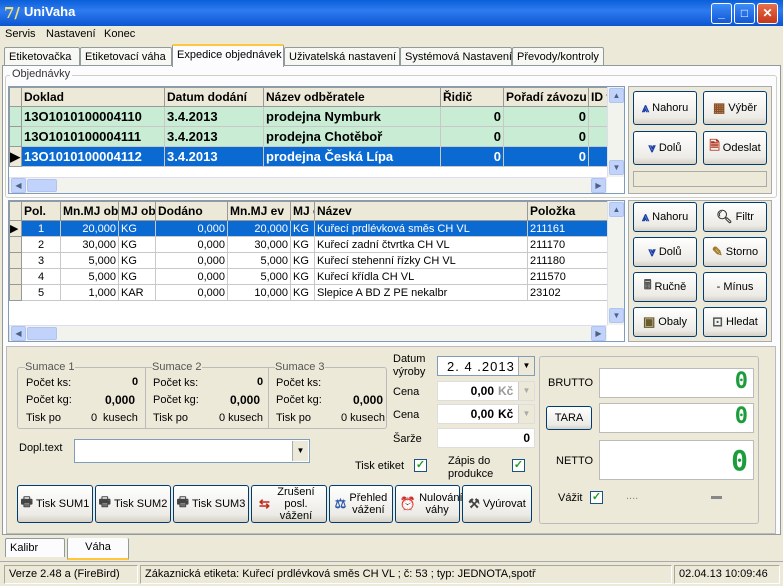  What do you see at coordinates (15, 211) in the screenshot?
I see `header-indicator` at bounding box center [15, 211].